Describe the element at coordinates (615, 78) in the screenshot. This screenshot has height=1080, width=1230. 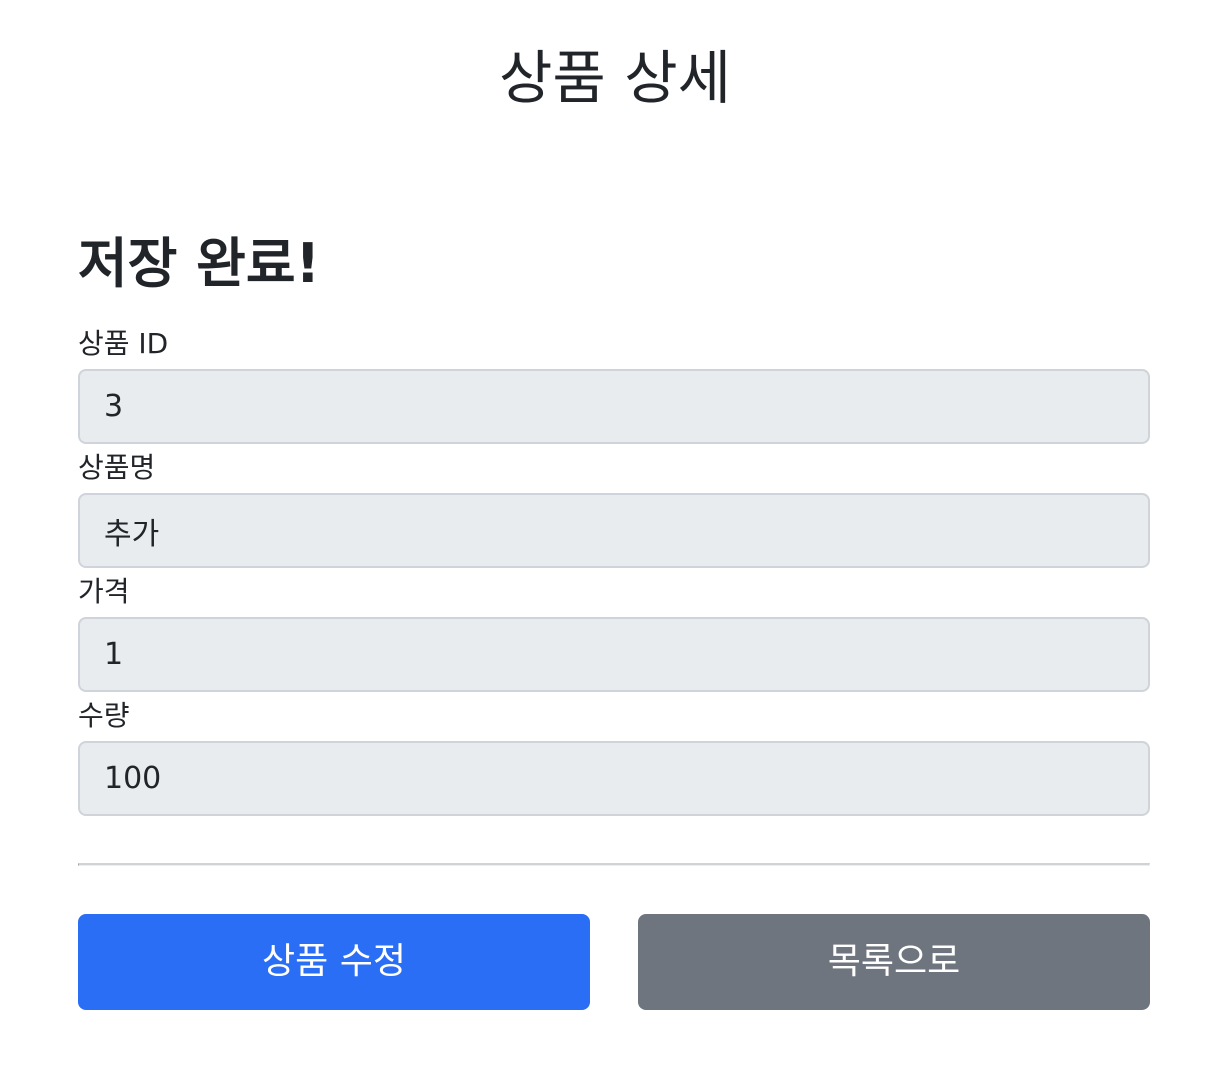
I see `page-title: 상품 상세` at that location.